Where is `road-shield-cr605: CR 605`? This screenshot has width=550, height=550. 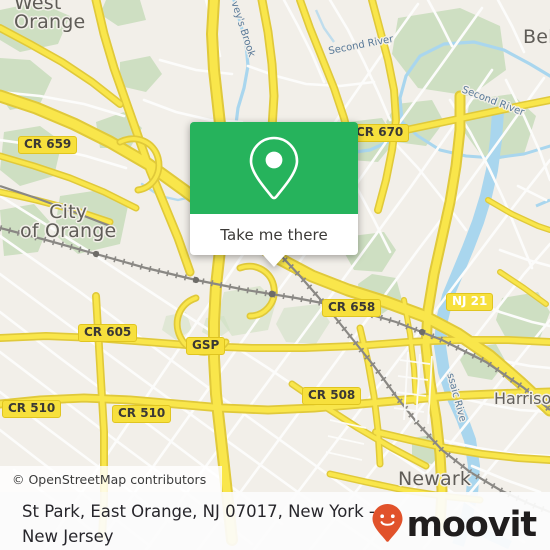
road-shield-cr605: CR 605 is located at coordinates (108, 333).